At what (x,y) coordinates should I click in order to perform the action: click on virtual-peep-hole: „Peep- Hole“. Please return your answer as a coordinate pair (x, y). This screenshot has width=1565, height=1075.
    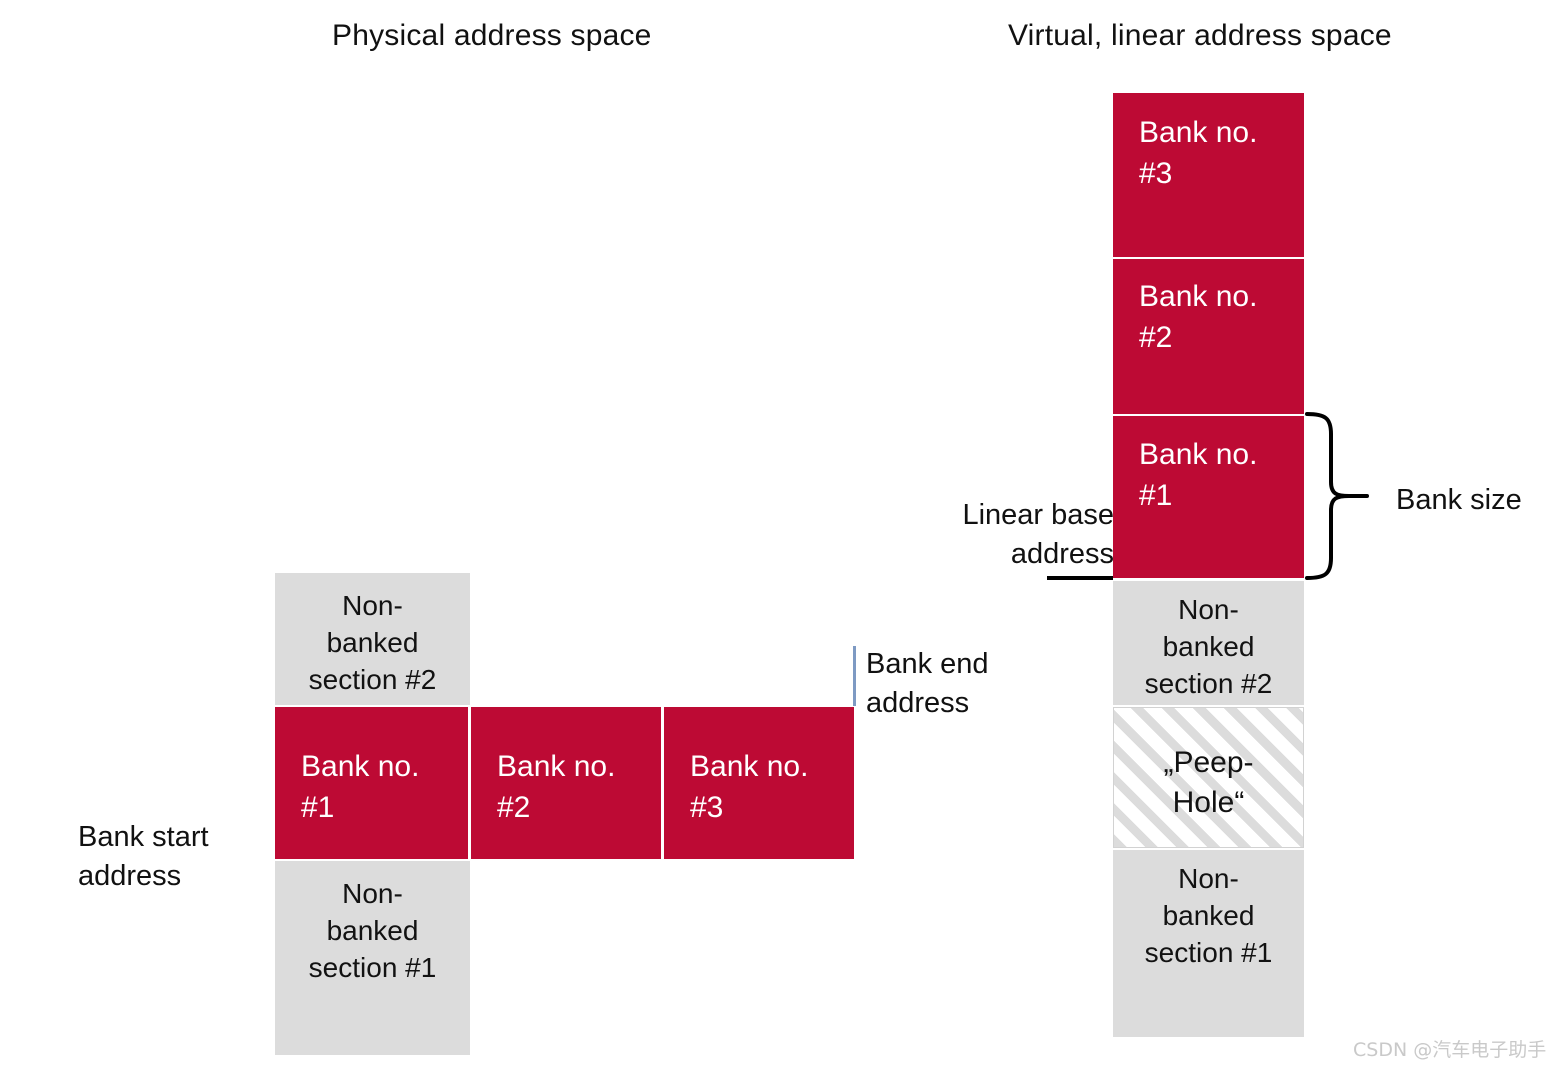
    Looking at the image, I should click on (1208, 777).